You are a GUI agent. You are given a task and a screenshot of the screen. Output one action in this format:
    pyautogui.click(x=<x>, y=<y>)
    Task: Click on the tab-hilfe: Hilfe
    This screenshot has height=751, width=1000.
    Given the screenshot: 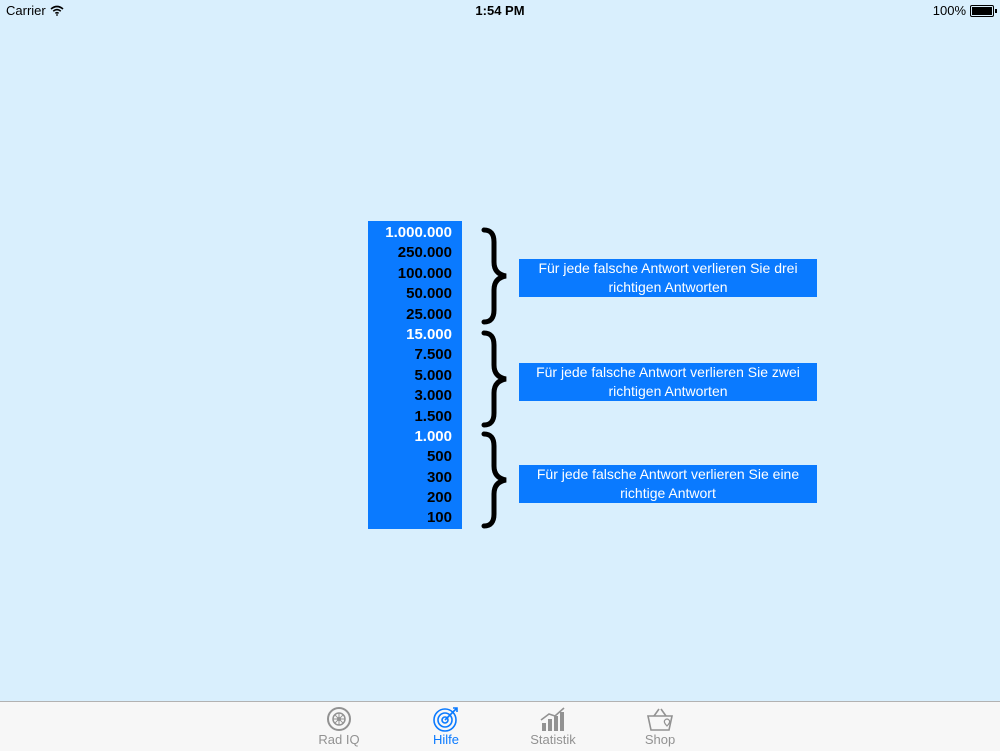 What is the action you would take?
    pyautogui.click(x=446, y=726)
    